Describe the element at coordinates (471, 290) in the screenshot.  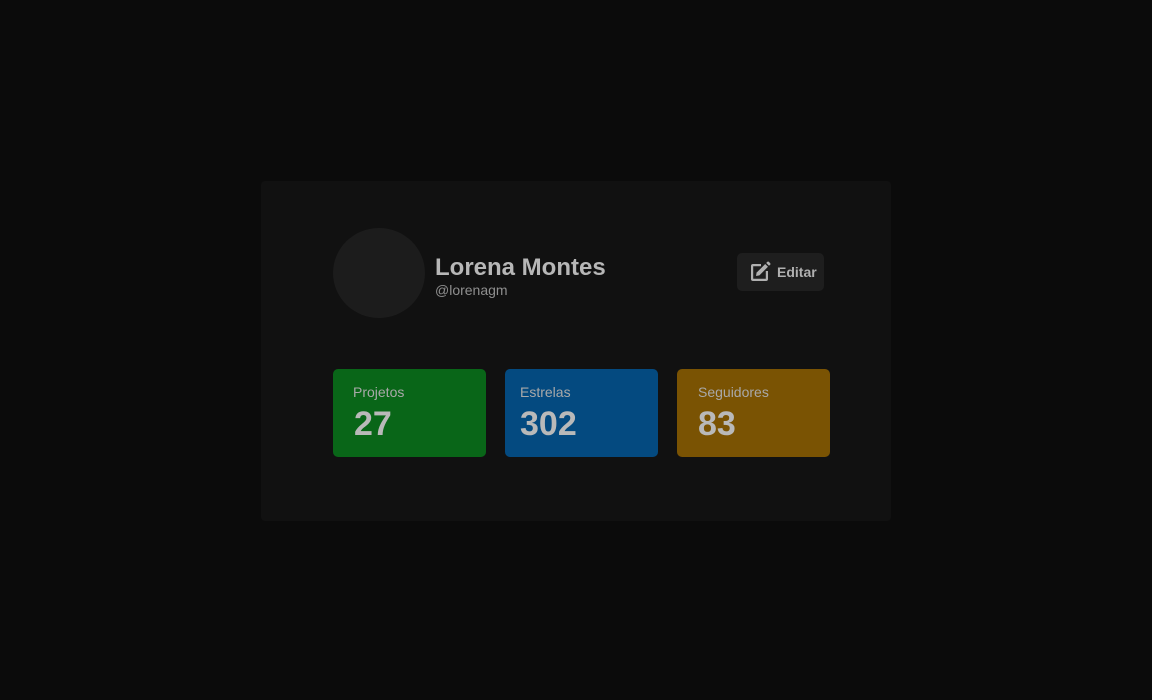
I see `profile-handle: @lorenagm` at that location.